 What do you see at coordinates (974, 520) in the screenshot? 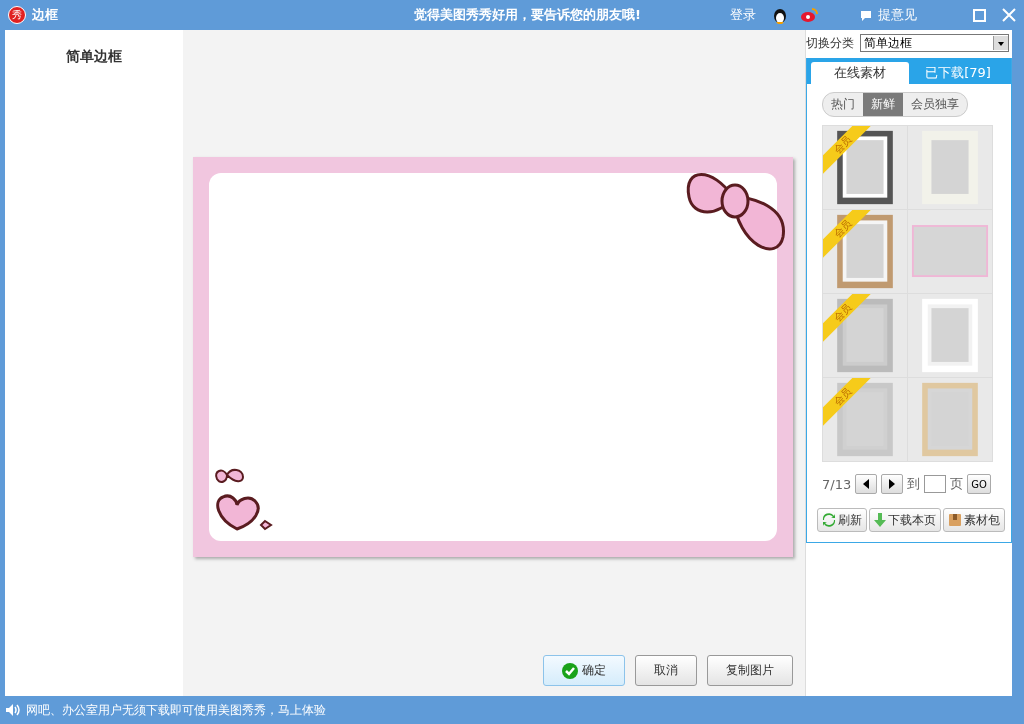
I see `action-button: 素材包` at bounding box center [974, 520].